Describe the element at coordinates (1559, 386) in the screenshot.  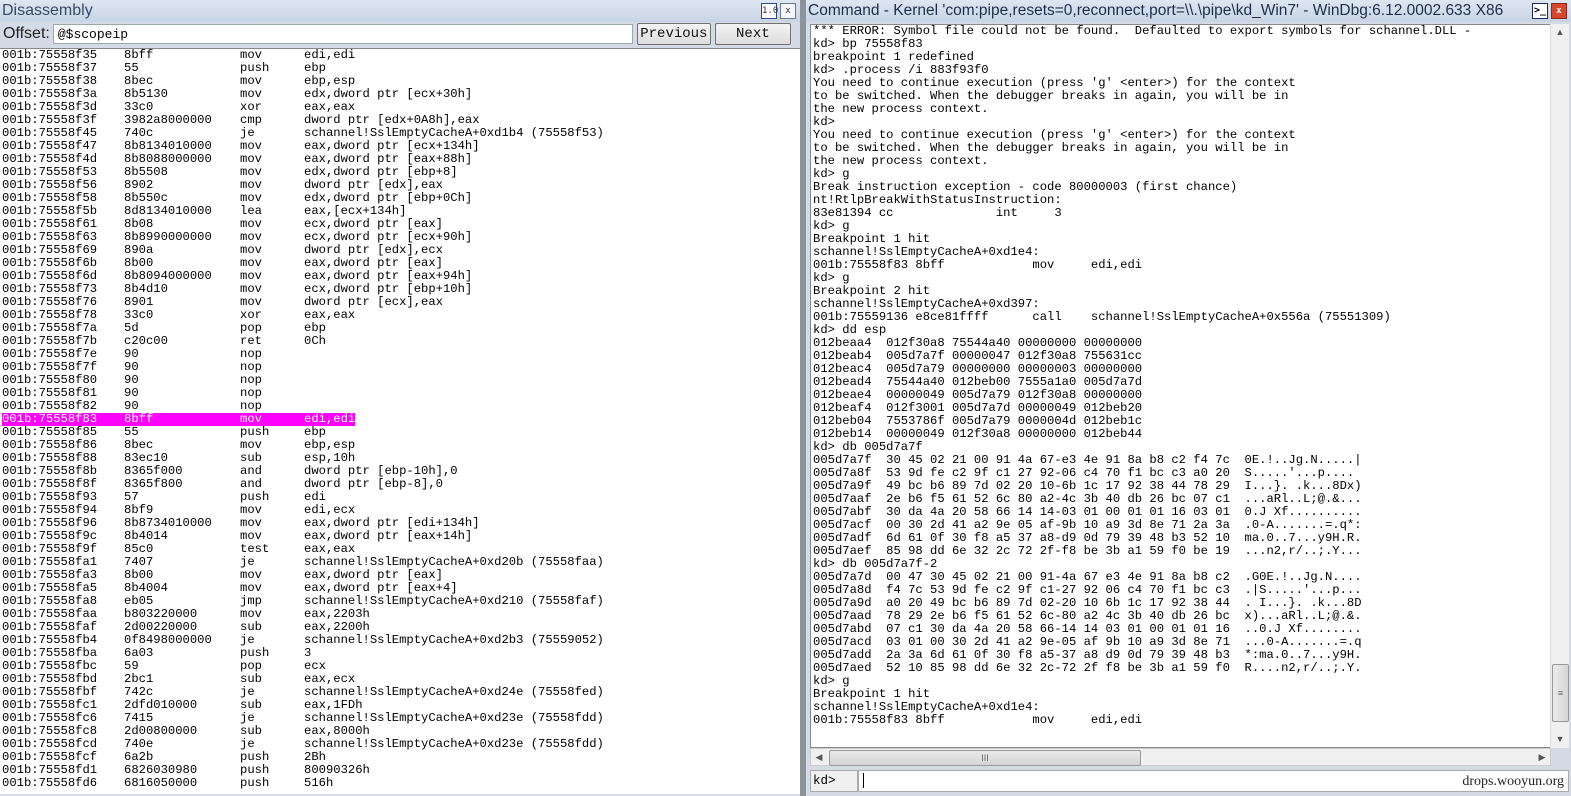
I see `vertical-scrollbar: ▲ ≡ ▼` at that location.